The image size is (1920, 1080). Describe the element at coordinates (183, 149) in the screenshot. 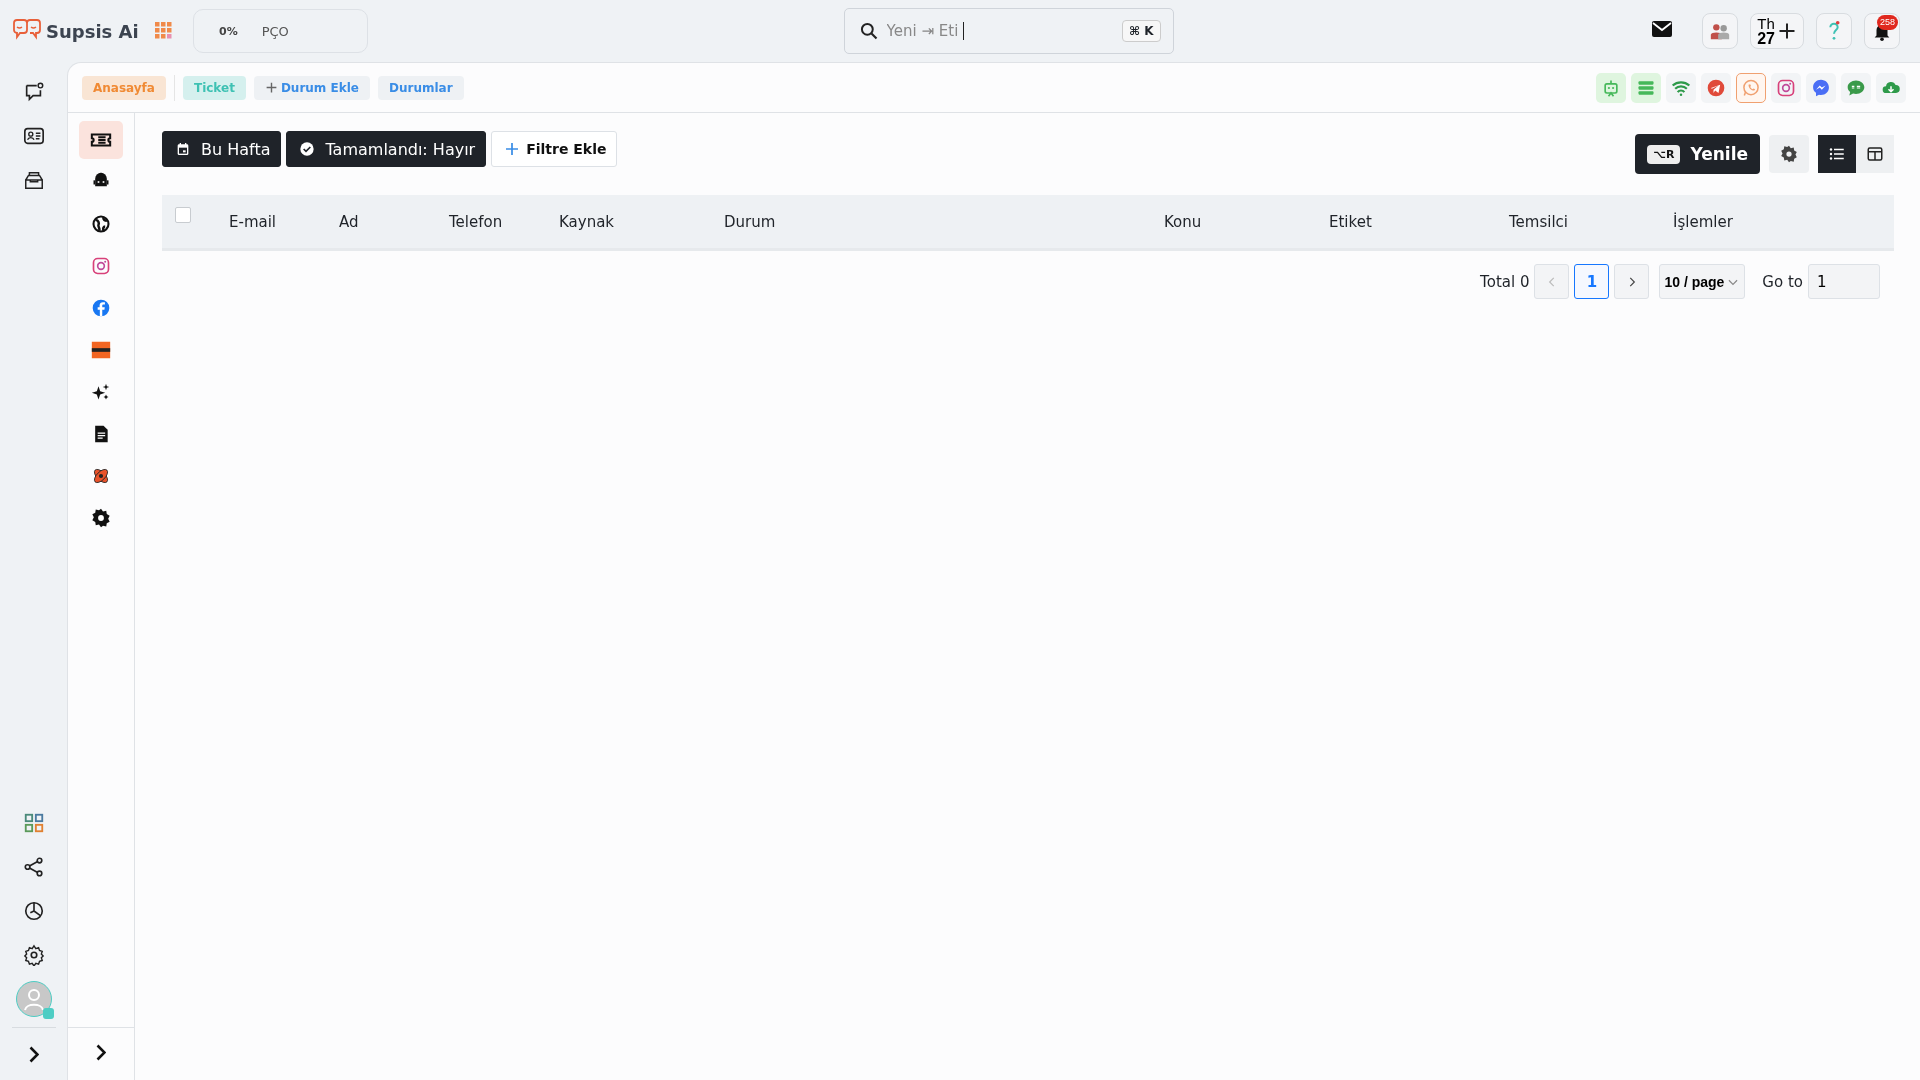

I see `calendar-icon` at that location.